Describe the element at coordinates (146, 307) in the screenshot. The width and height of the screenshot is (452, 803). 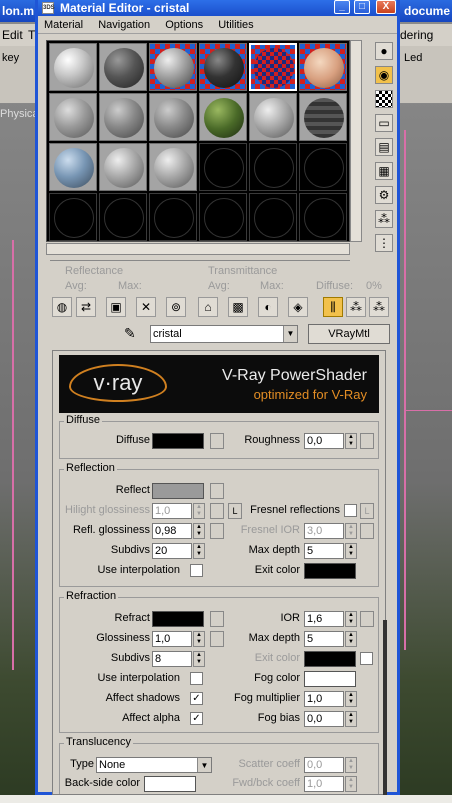
I see `reset-map-icon: ✕` at that location.